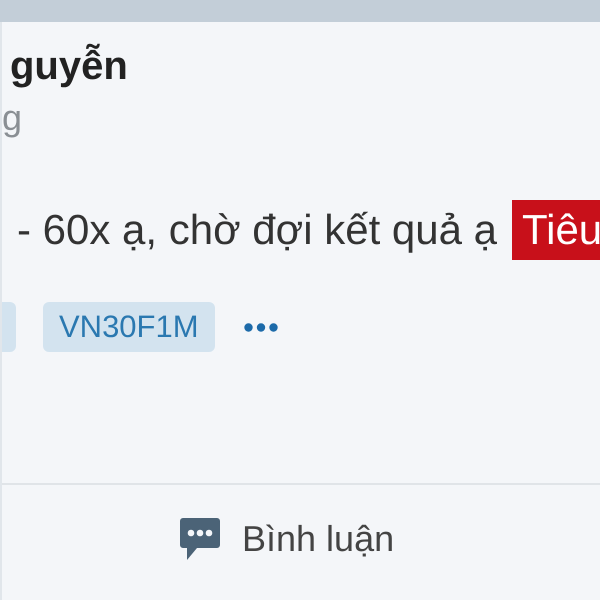 This screenshot has height=600, width=600. I want to click on highlight-label: Tiêu, so click(556, 230).